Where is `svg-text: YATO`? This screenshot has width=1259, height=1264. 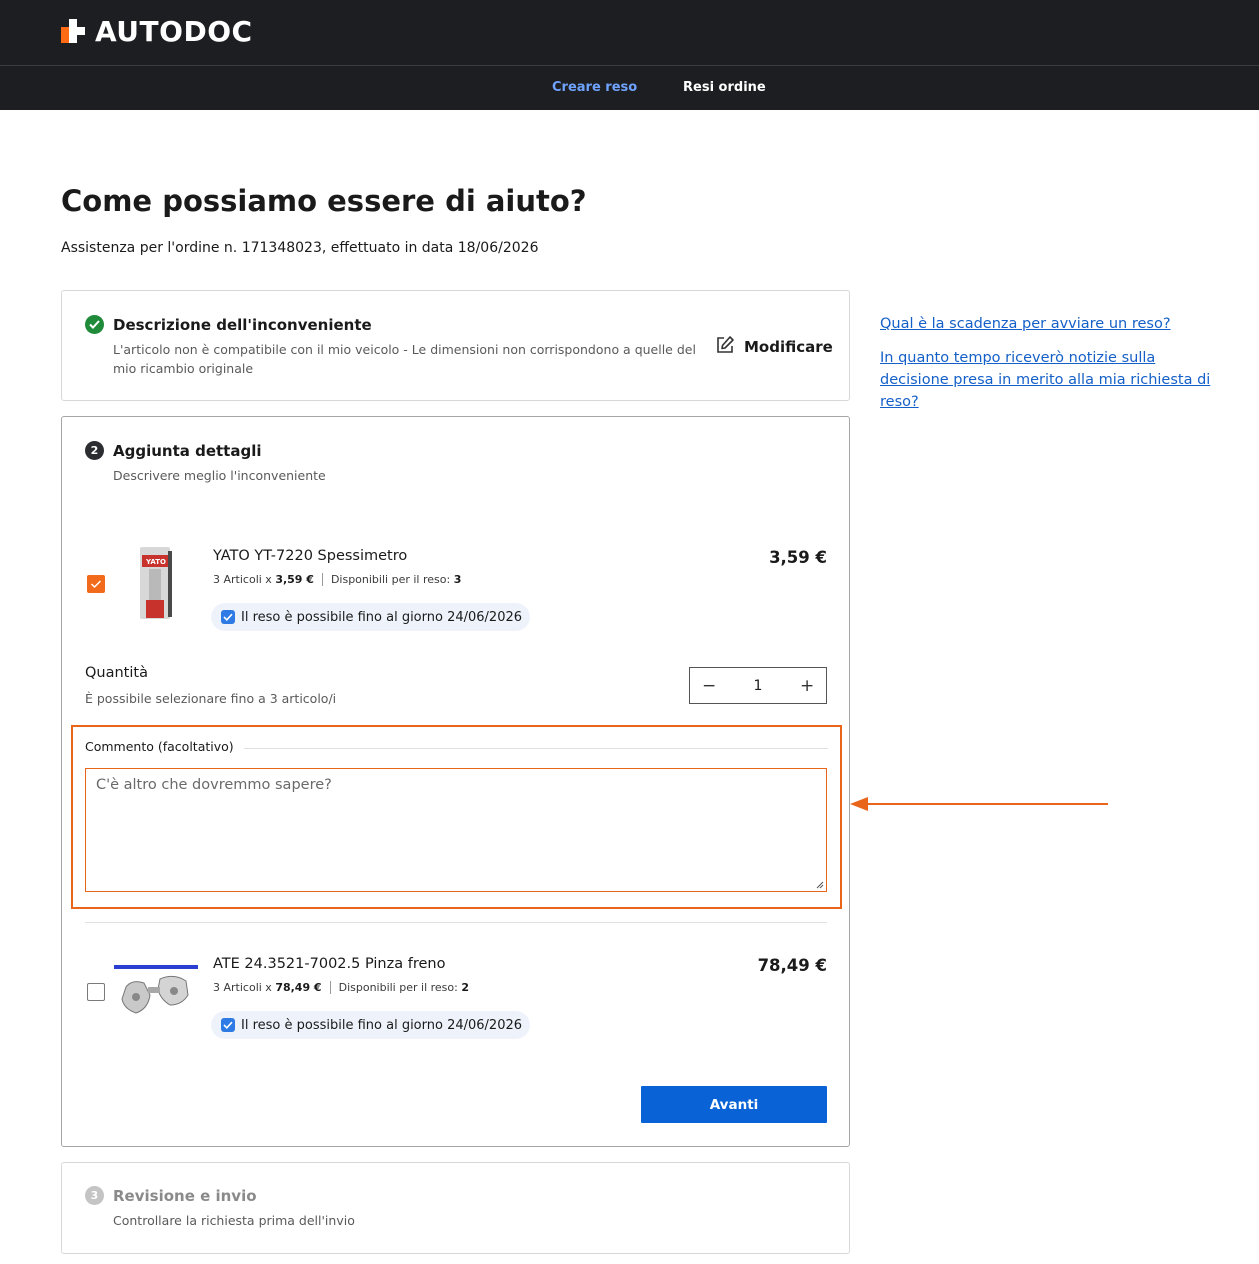 svg-text: YATO is located at coordinates (155, 562).